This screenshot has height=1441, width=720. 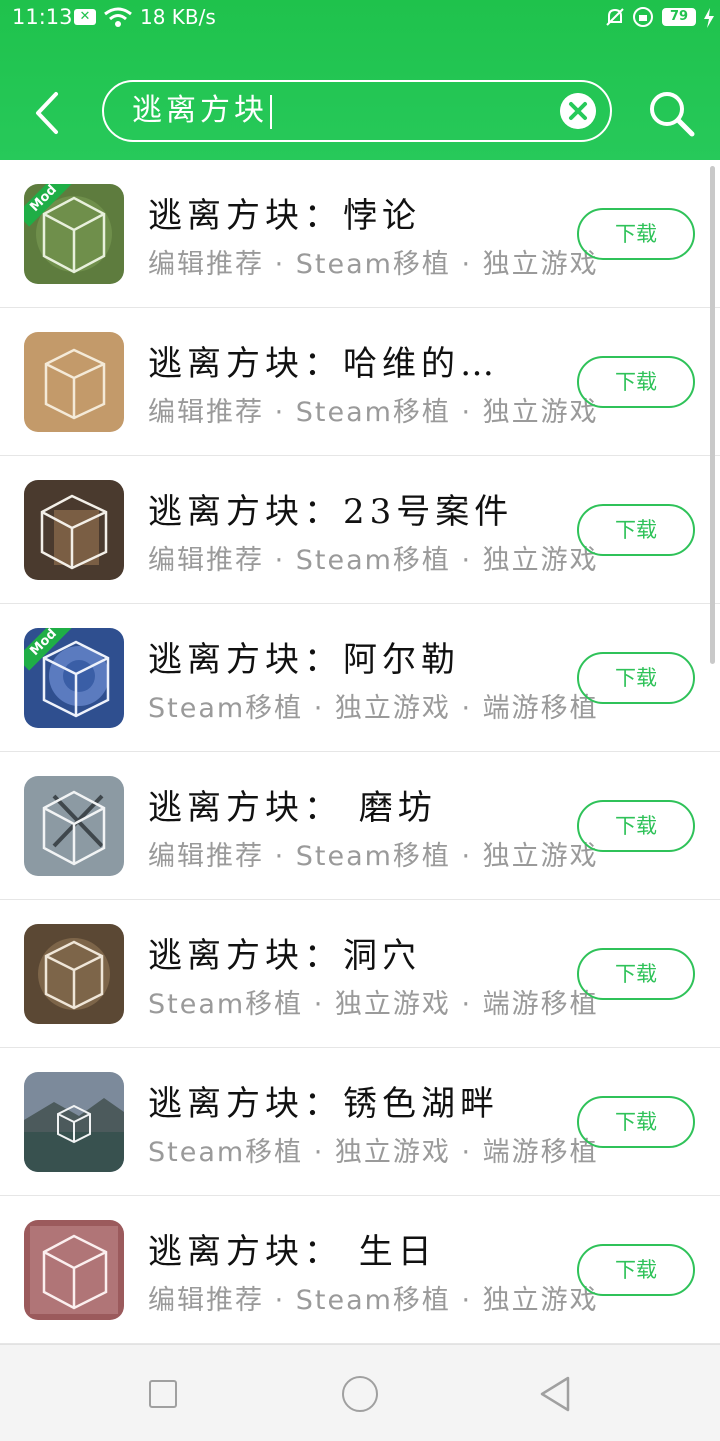 I want to click on app-title: 逃离方块：洞穴, so click(x=284, y=952).